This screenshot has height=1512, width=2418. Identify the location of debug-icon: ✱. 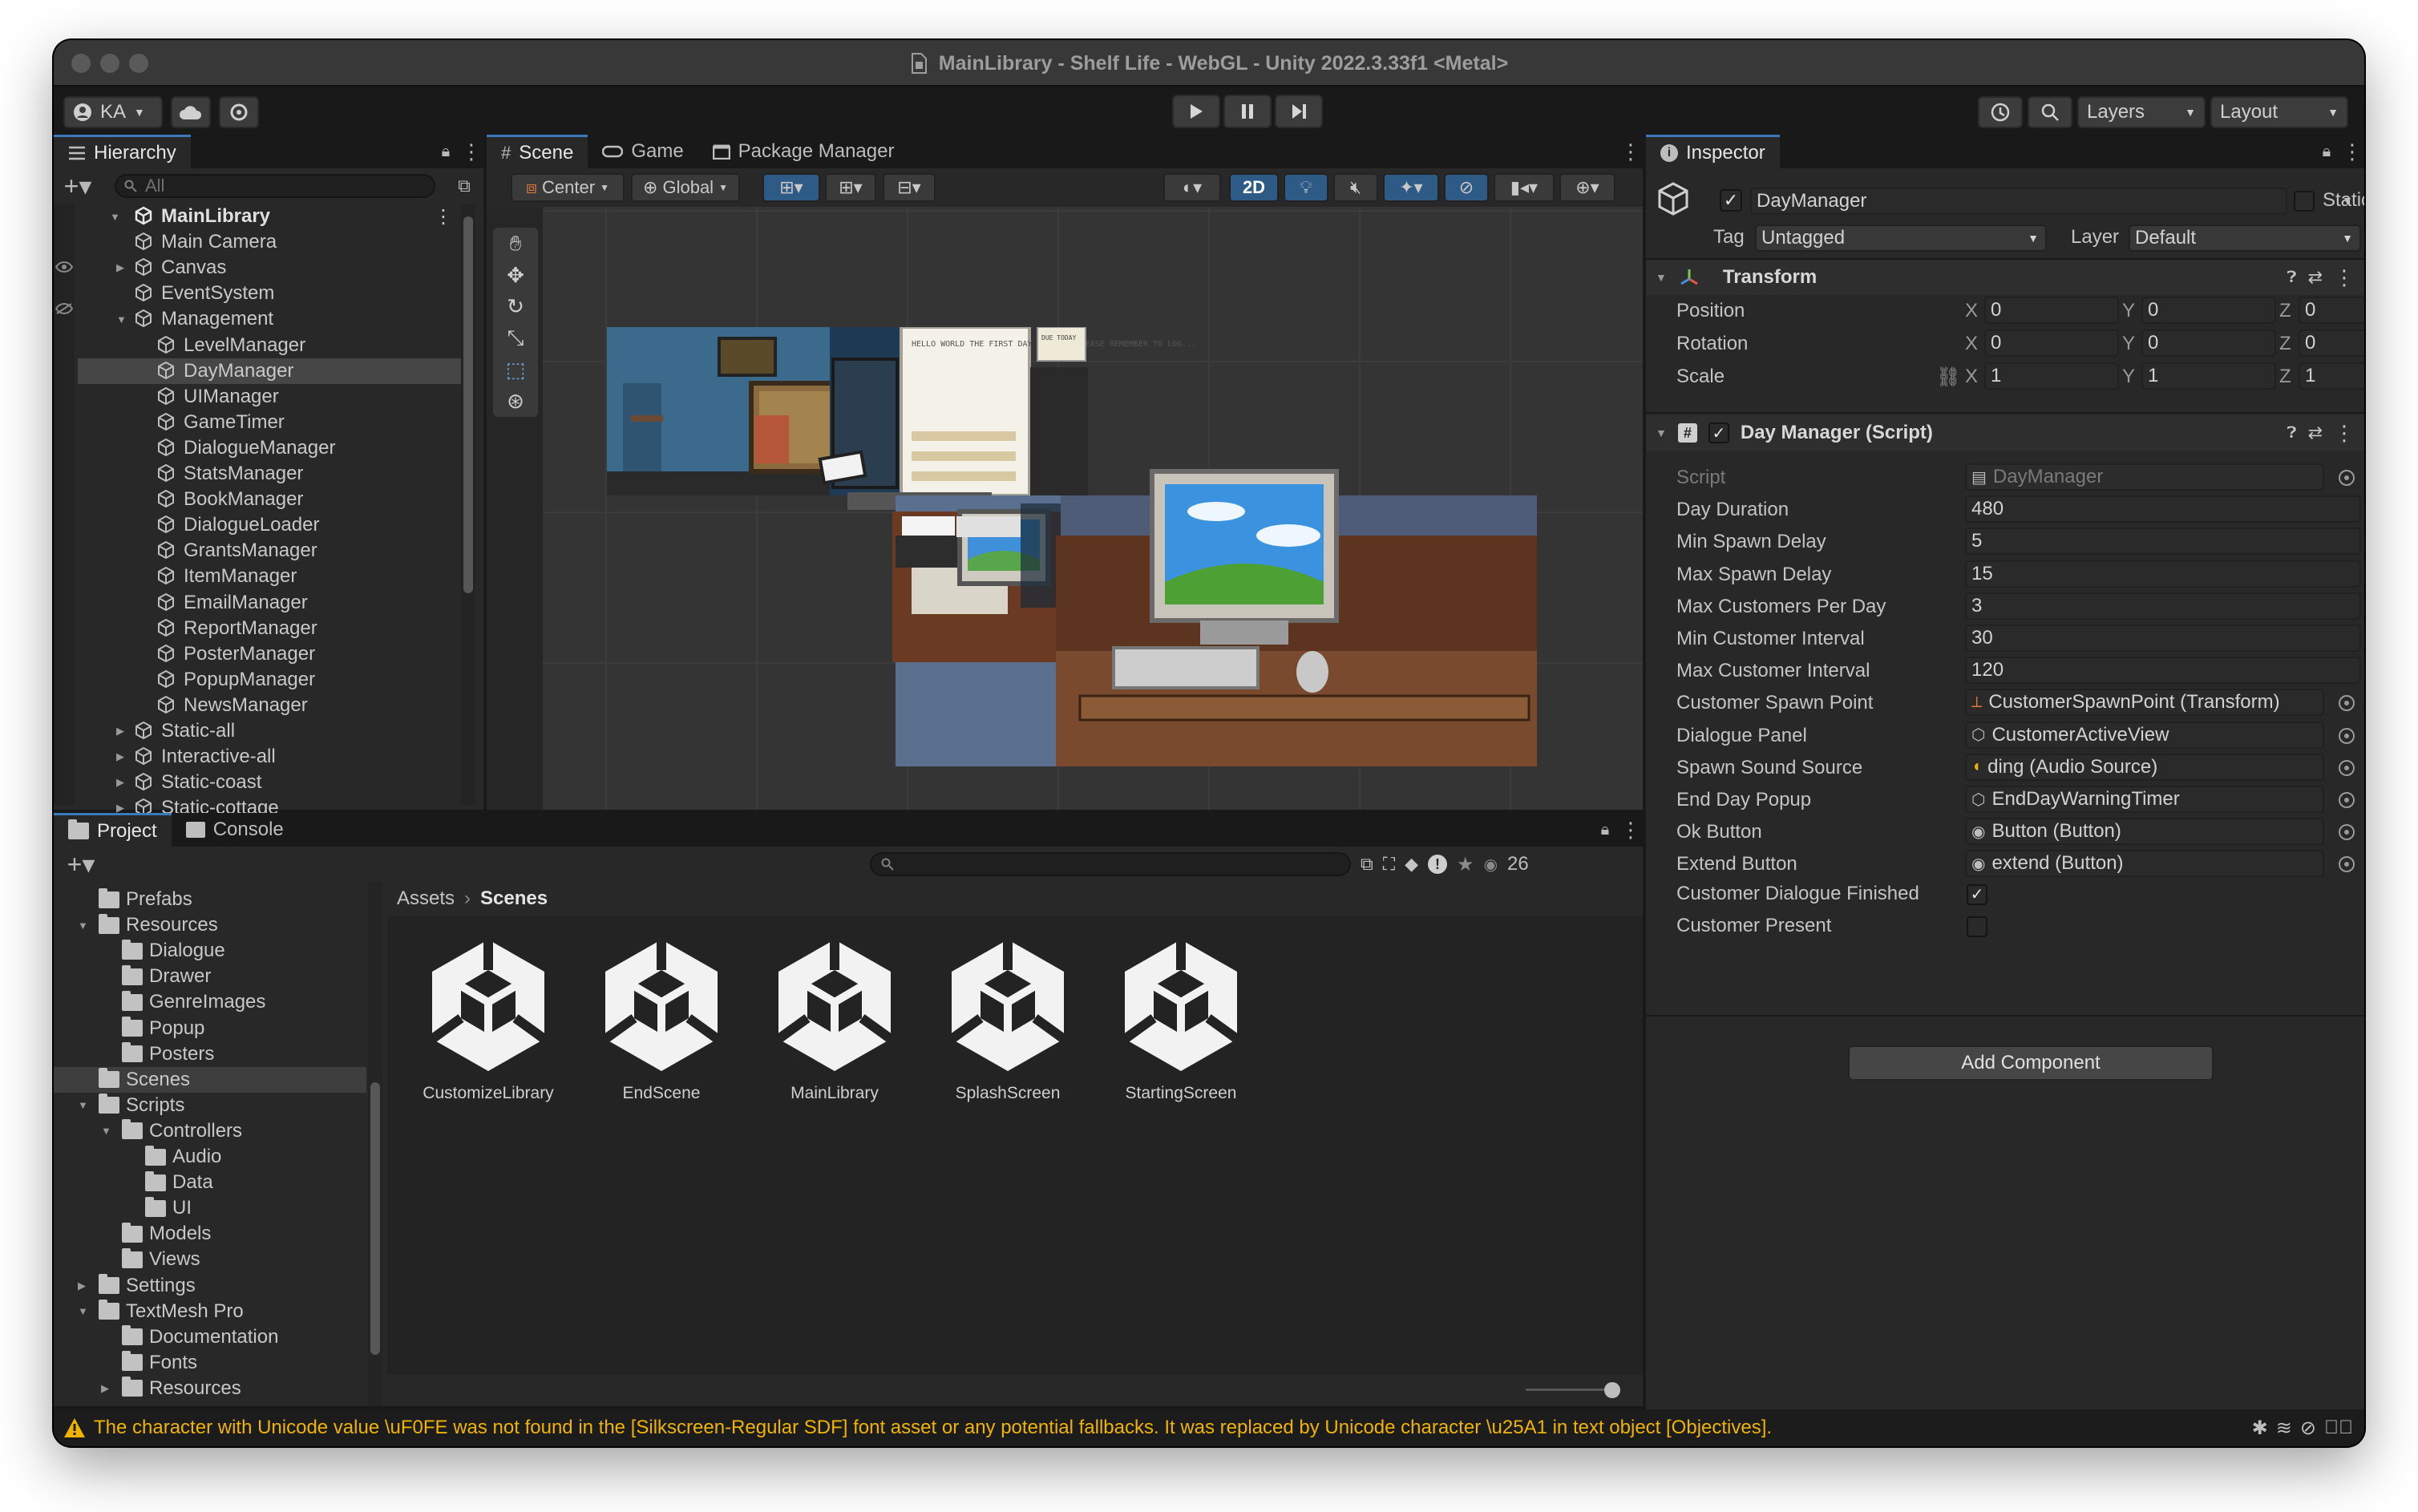
(2260, 1429).